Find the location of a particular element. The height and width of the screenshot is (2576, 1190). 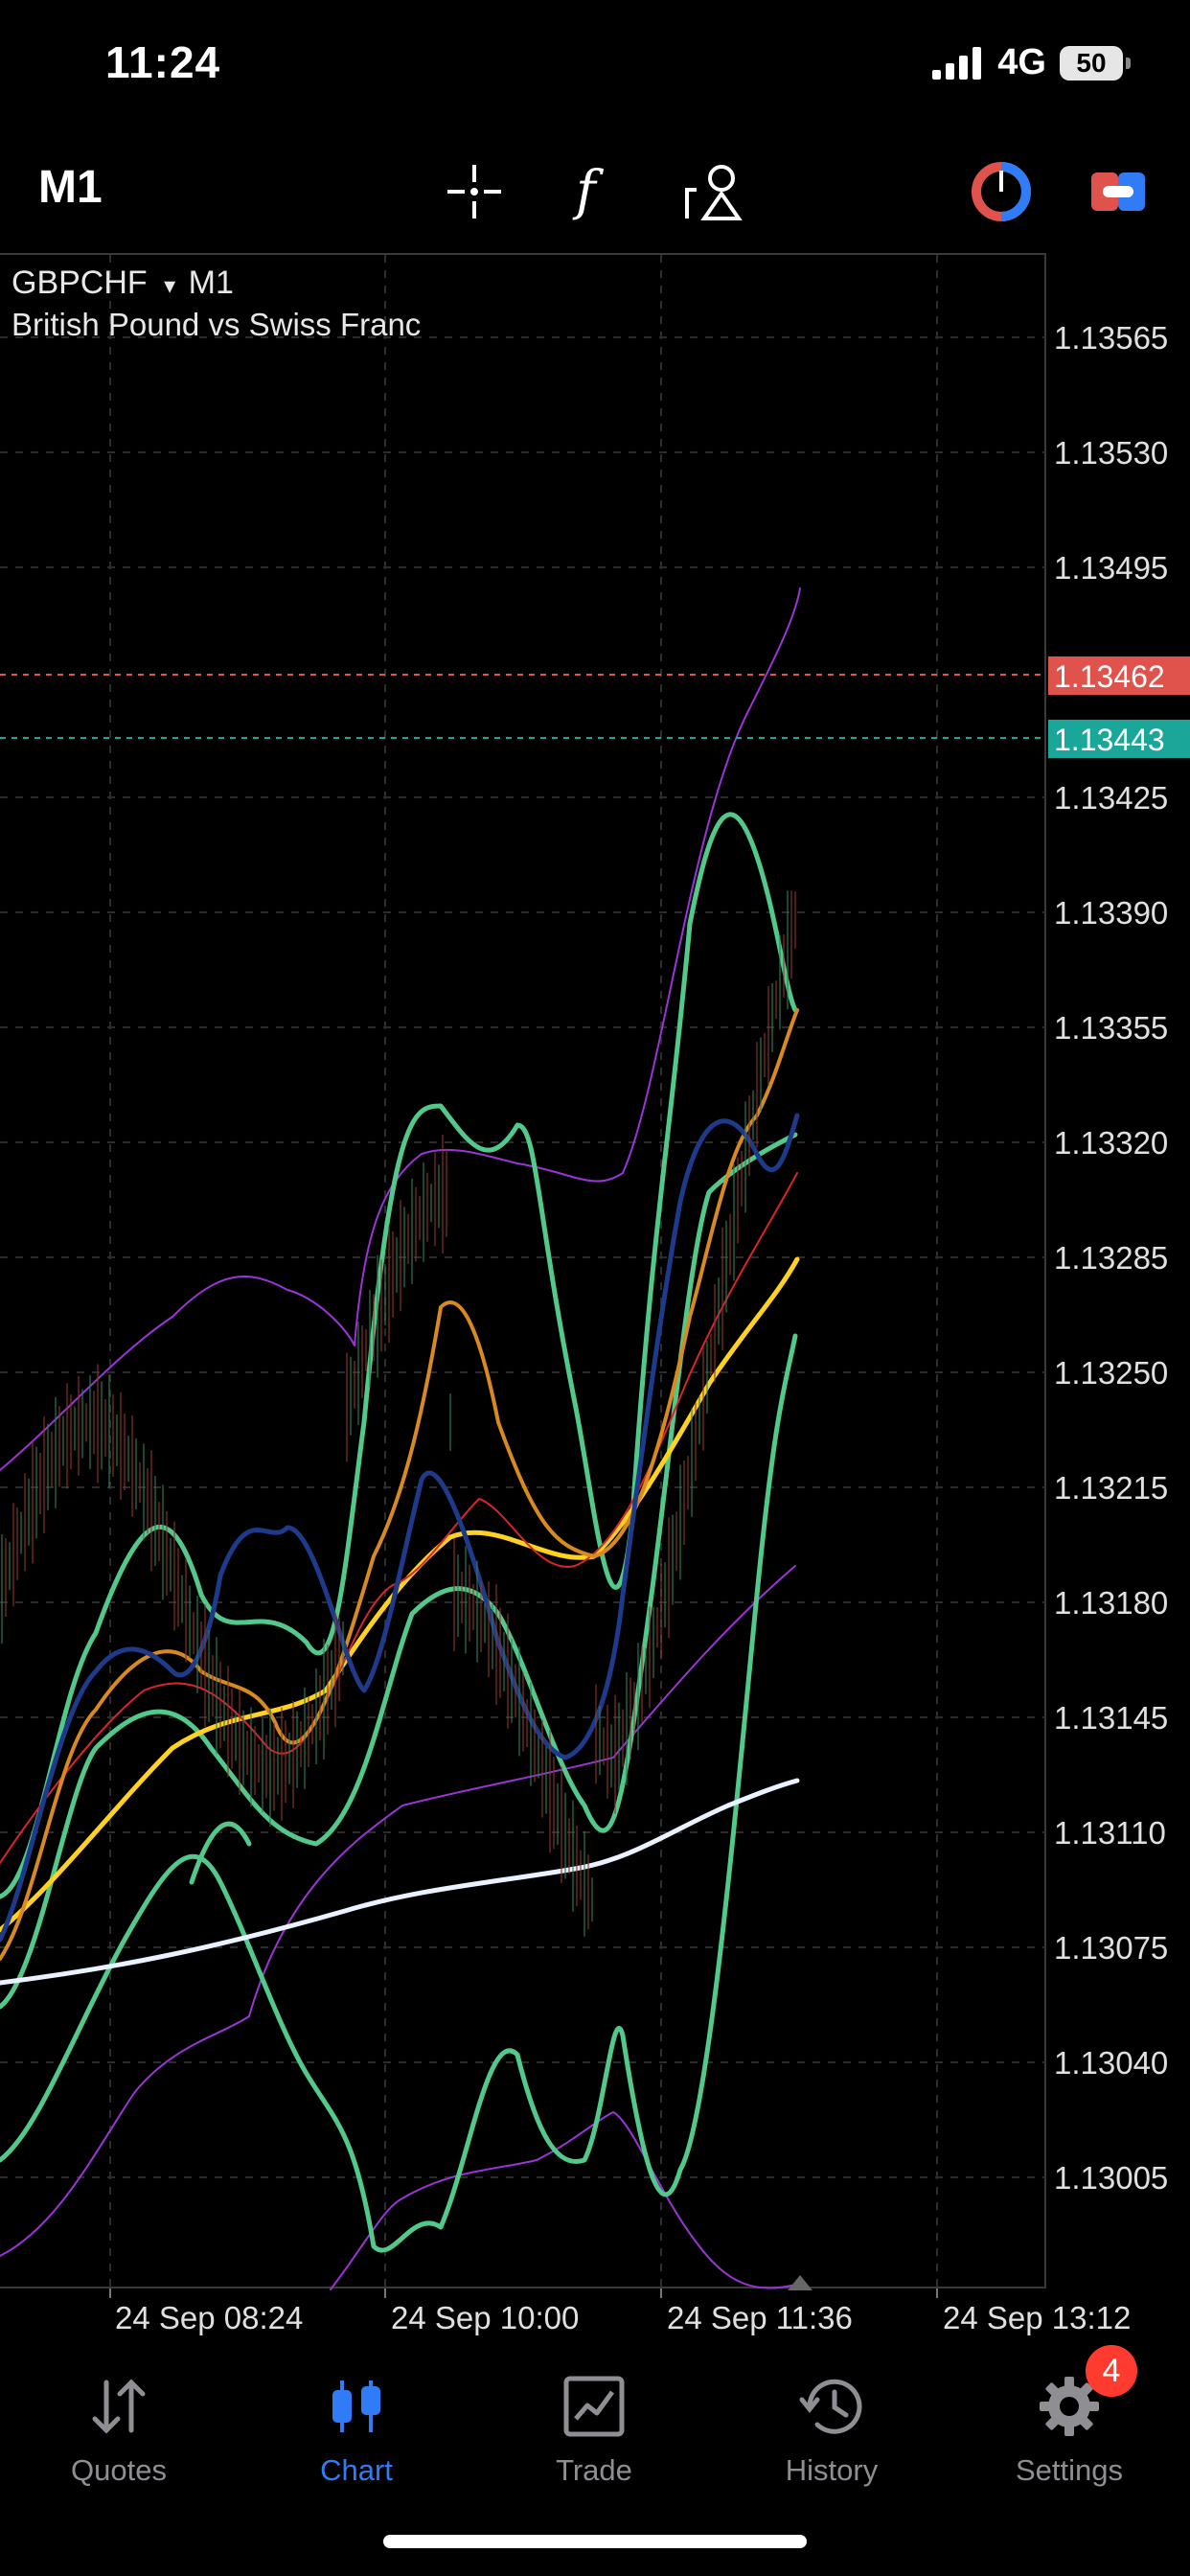

price-label: 1.13215 is located at coordinates (1111, 1488).